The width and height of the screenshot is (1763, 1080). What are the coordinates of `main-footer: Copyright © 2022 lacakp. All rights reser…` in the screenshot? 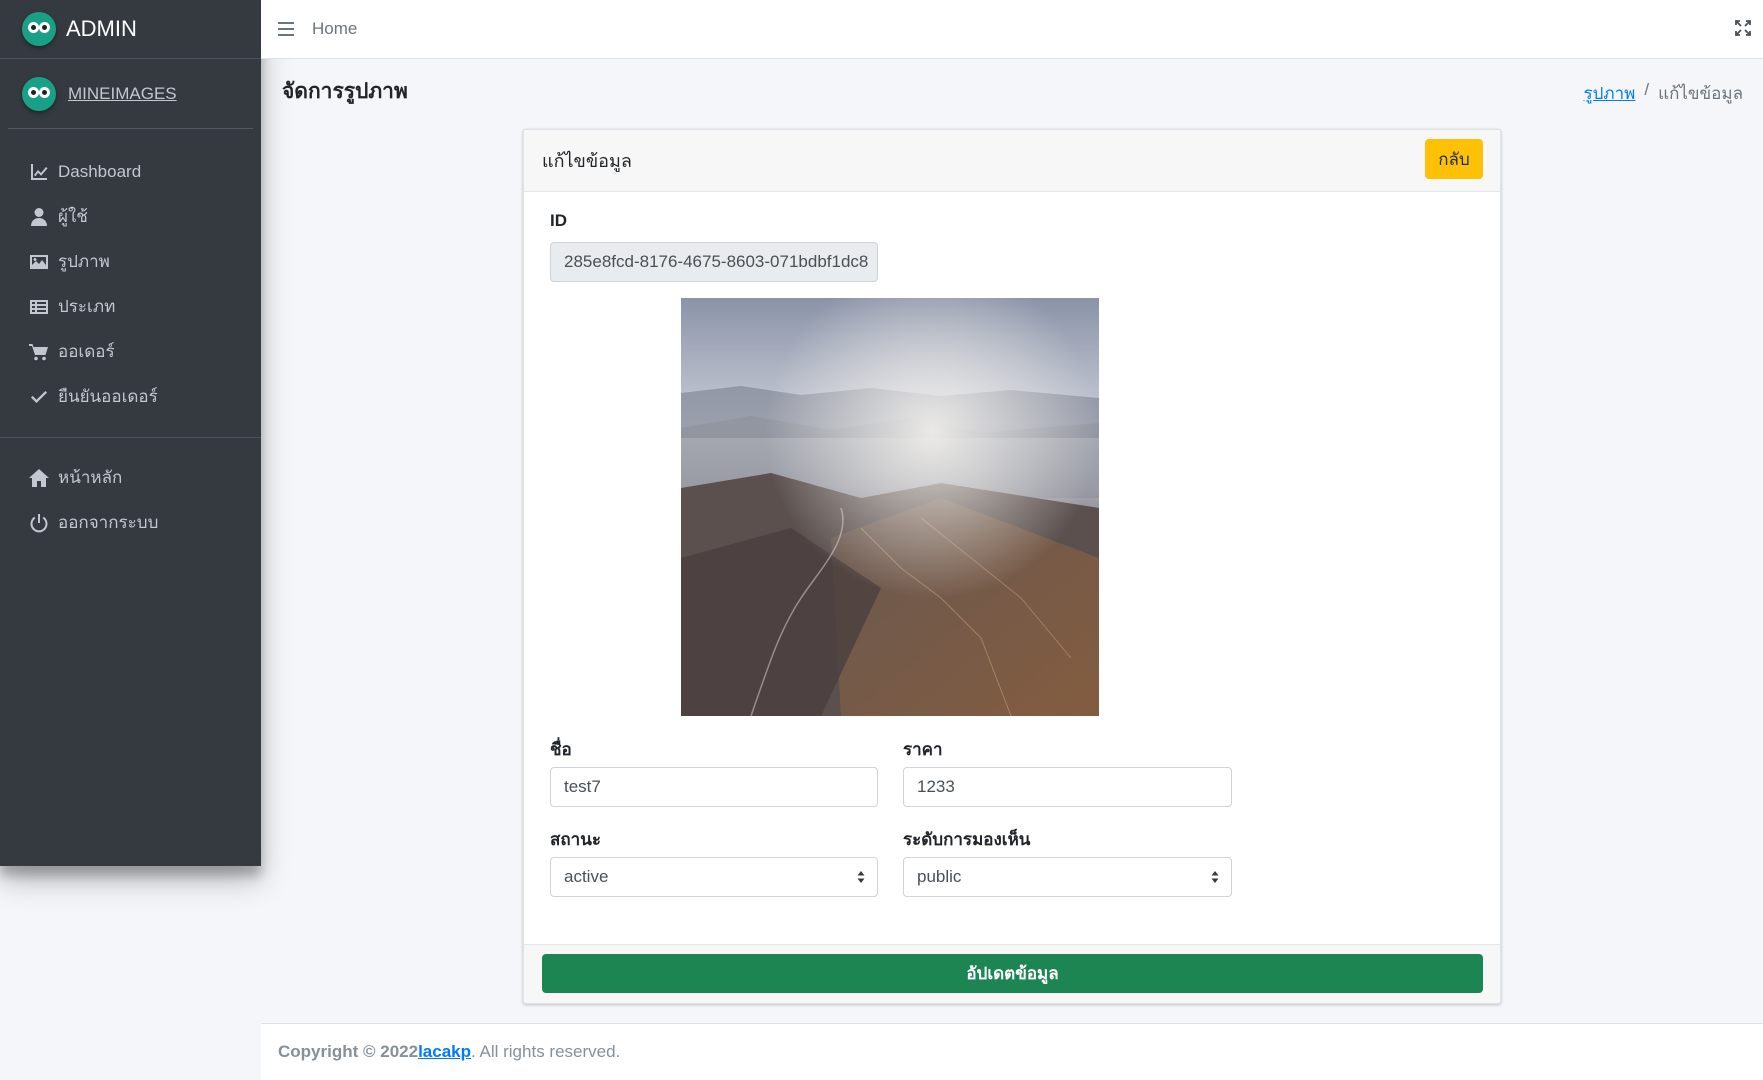 It's located at (1012, 1051).